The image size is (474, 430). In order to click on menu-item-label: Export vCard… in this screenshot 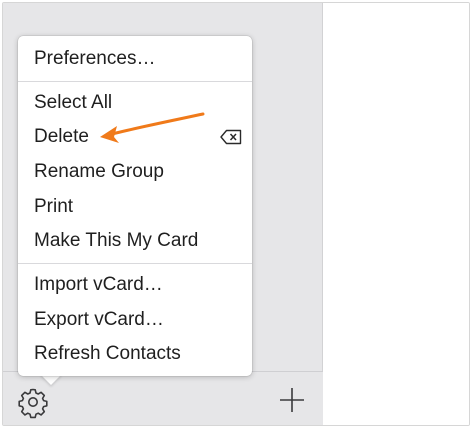, I will do `click(99, 319)`.